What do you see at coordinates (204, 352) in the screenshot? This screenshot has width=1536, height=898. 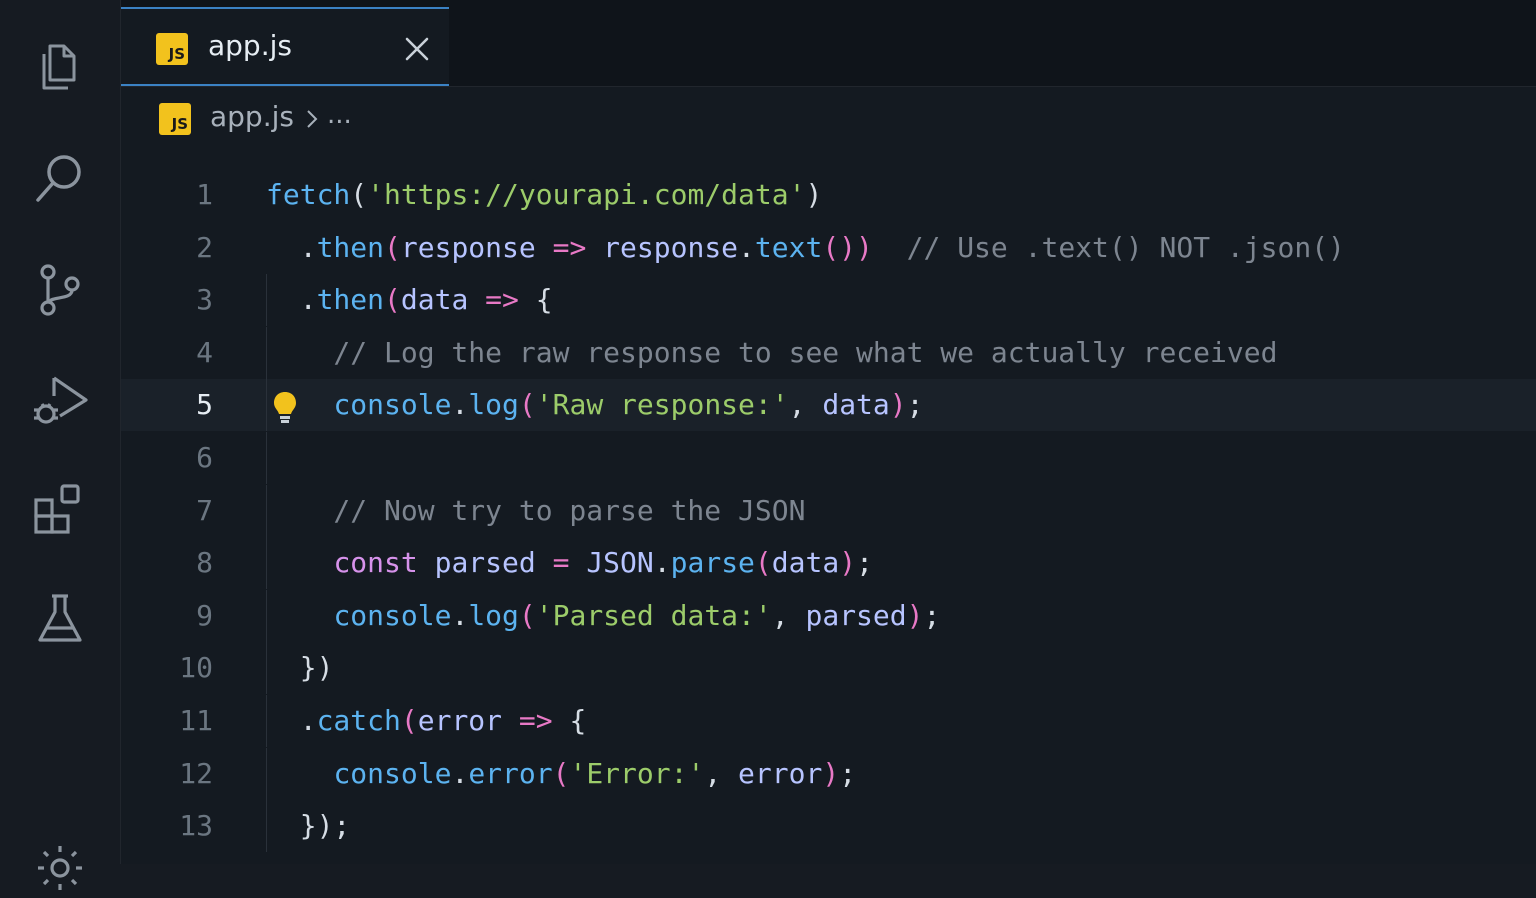 I see `line-number: 4` at bounding box center [204, 352].